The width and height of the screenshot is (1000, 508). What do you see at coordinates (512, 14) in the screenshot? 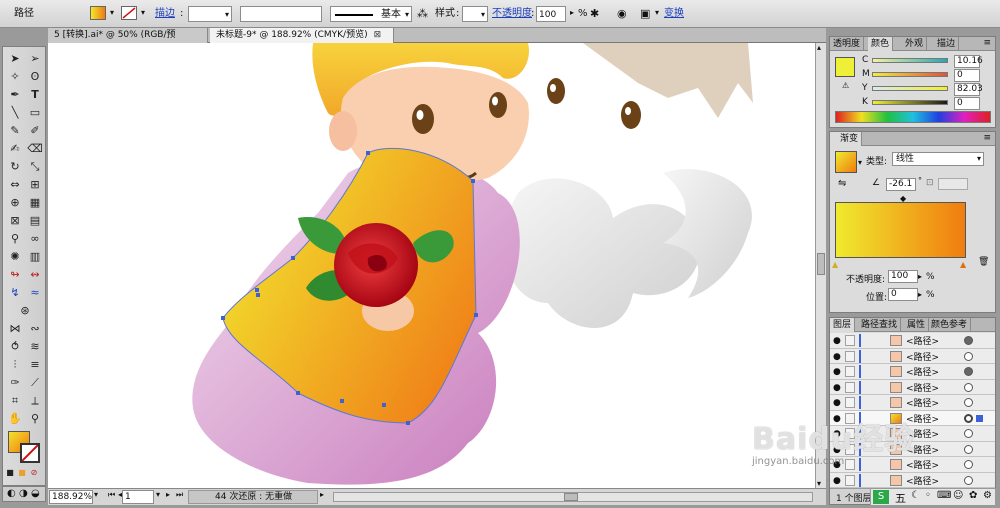
I see `opacity-link: 不透明度` at bounding box center [512, 14].